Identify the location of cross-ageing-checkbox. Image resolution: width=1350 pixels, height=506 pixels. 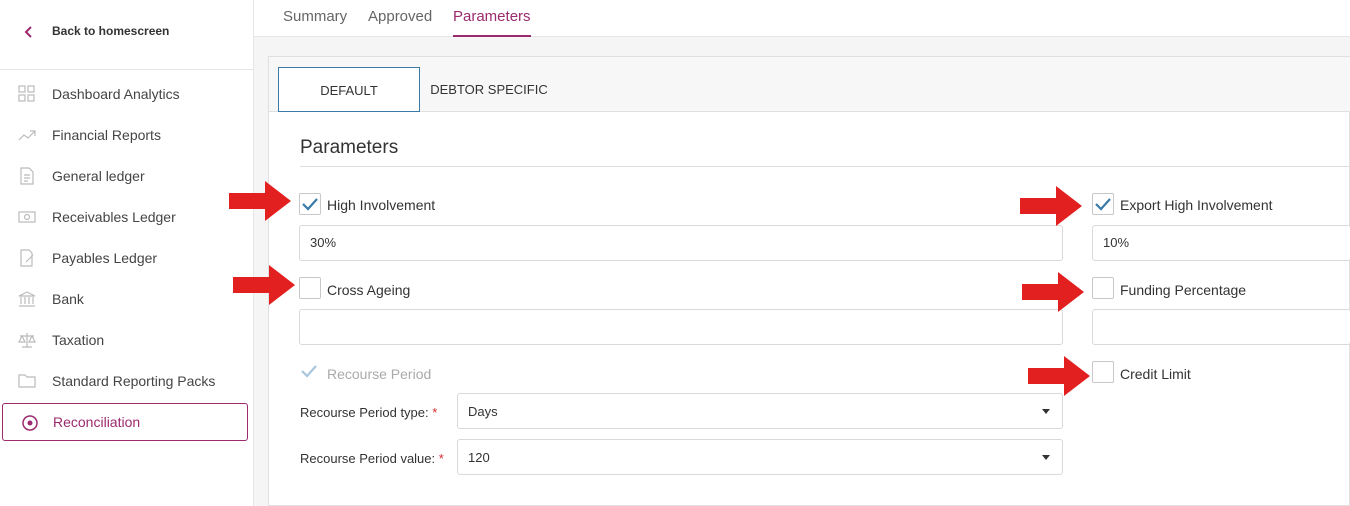
(310, 288).